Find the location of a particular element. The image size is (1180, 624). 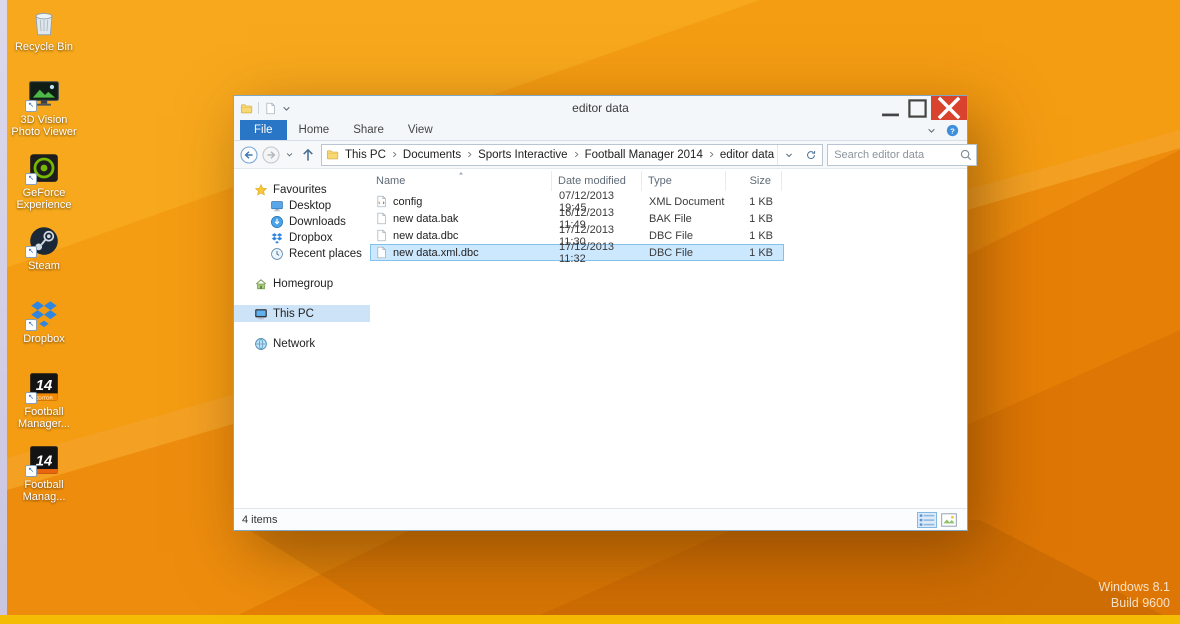

file-name: new data.dbc is located at coordinates (426, 235).